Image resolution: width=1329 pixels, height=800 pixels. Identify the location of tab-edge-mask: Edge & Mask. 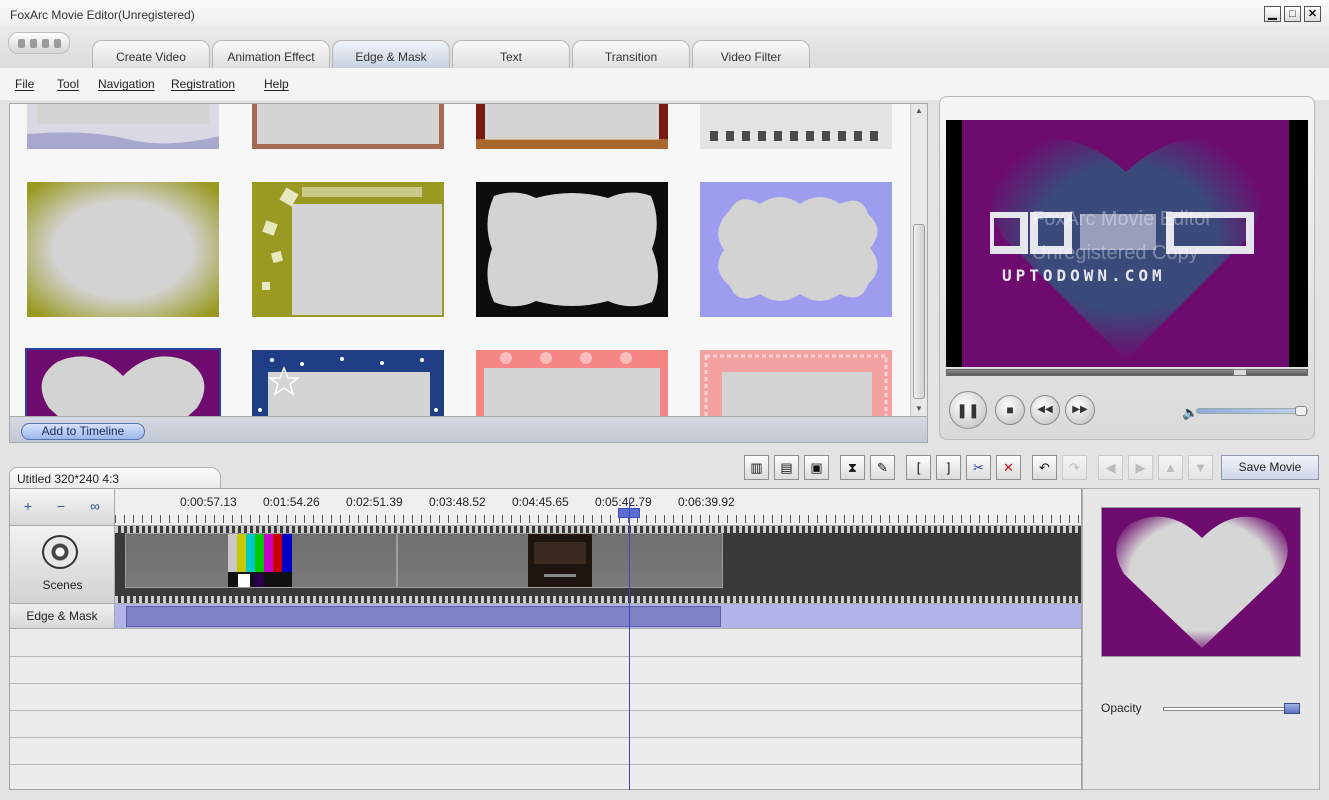
(391, 54).